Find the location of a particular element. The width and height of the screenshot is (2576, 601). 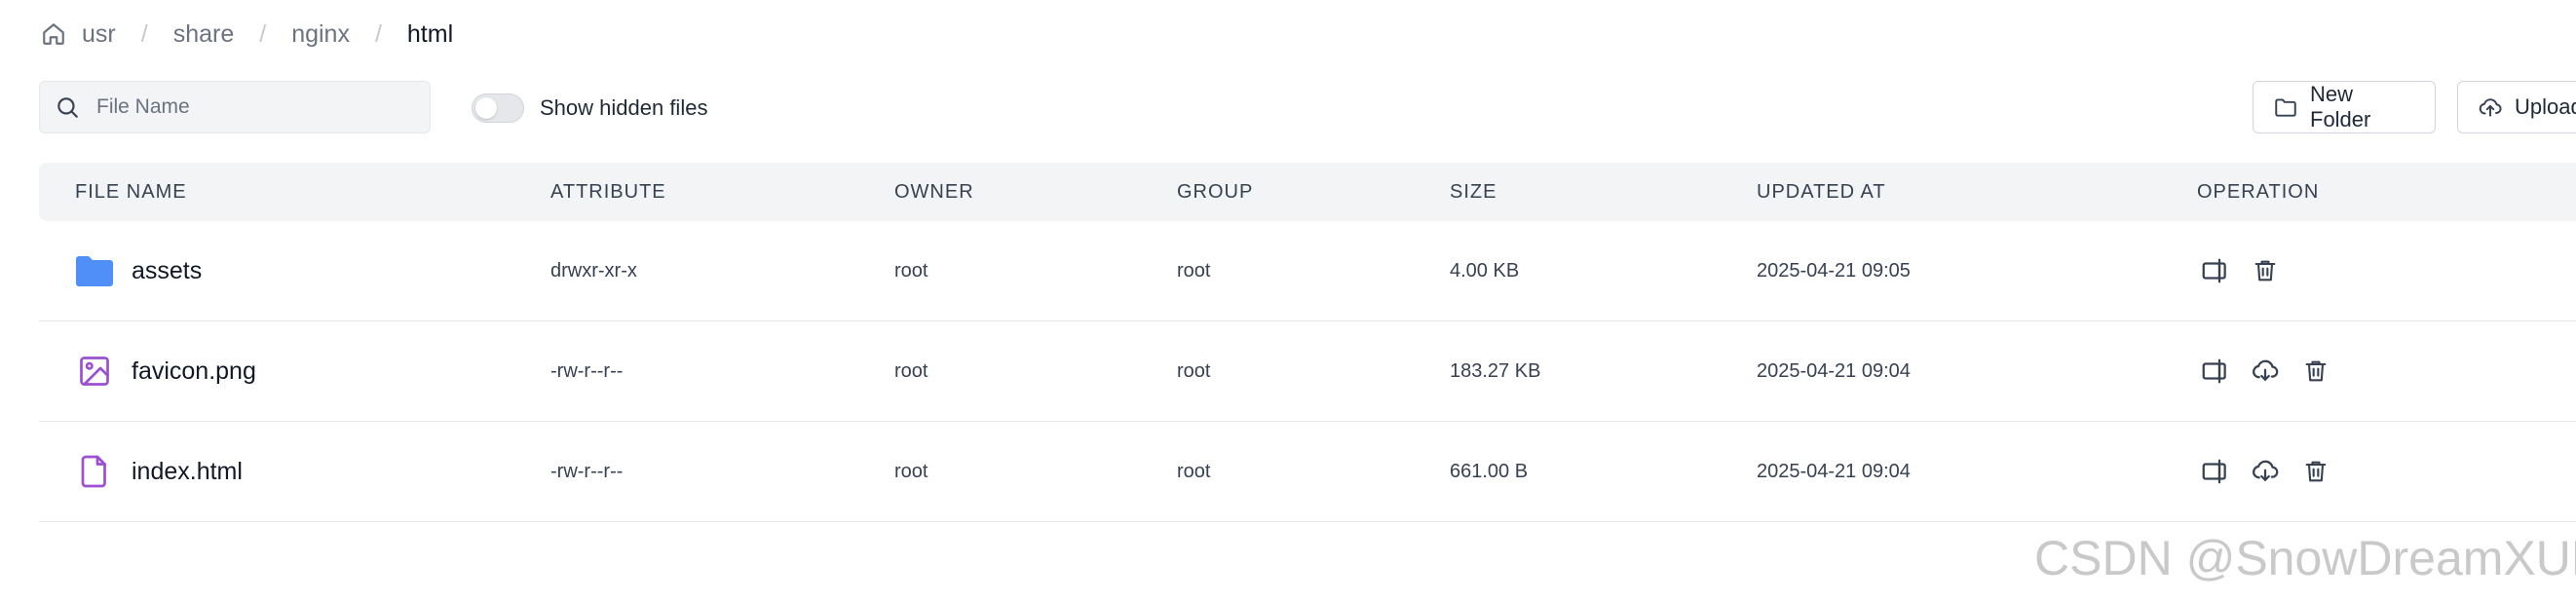

file-name-cell: favicon.png is located at coordinates (165, 371).